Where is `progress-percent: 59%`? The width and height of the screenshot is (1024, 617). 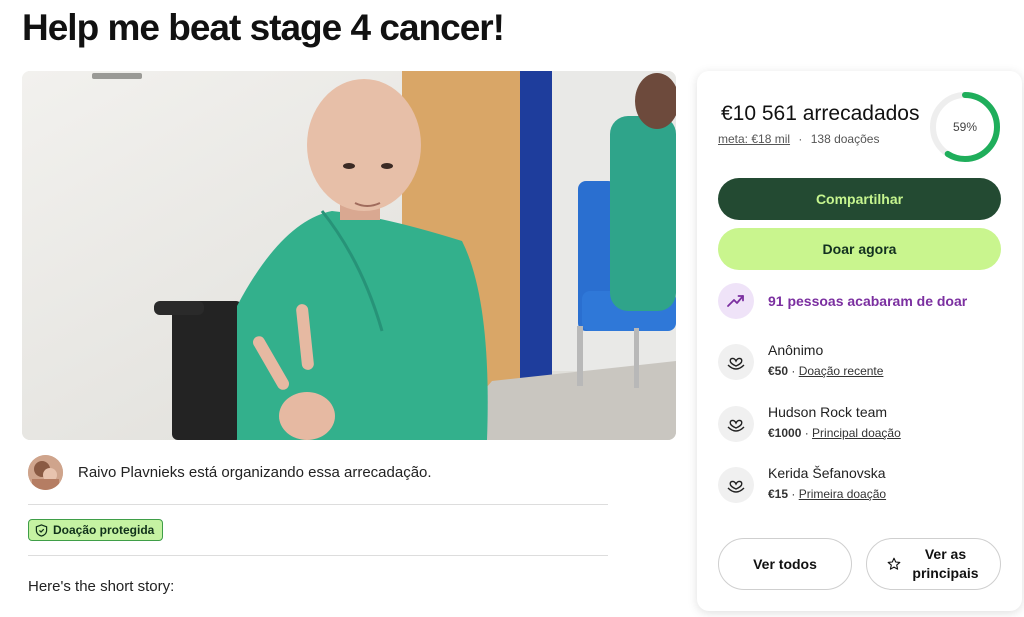
progress-percent: 59% is located at coordinates (965, 127).